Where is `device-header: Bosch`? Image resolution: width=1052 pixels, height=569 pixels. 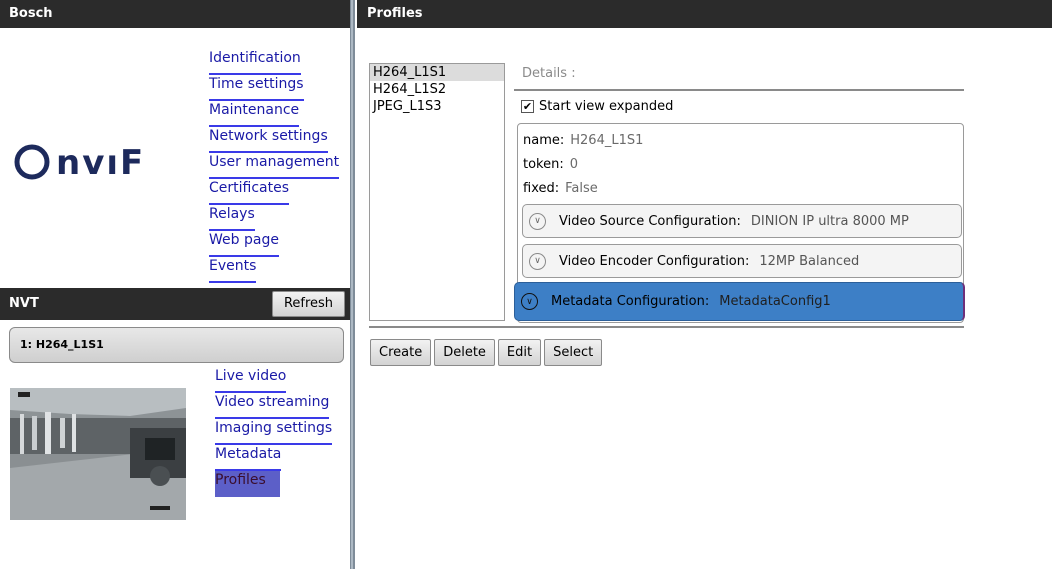
device-header: Bosch is located at coordinates (175, 14).